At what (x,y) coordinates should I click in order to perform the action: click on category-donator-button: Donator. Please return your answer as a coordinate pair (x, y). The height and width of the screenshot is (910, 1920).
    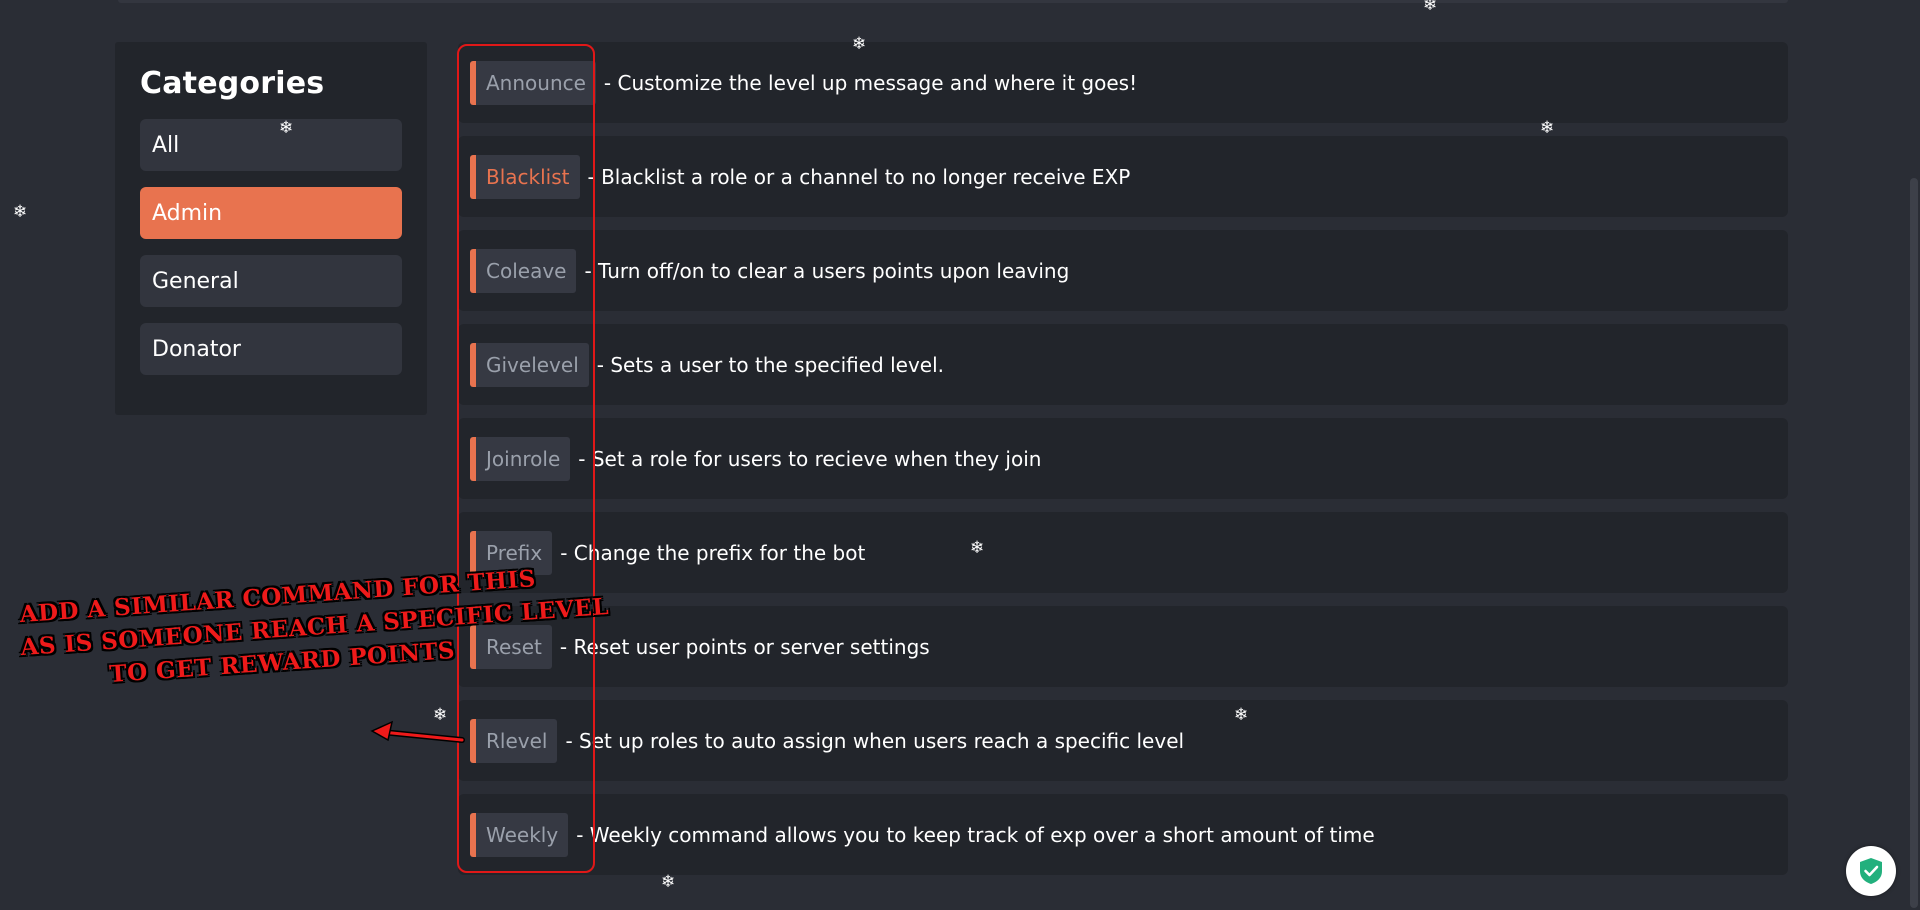
    Looking at the image, I should click on (271, 349).